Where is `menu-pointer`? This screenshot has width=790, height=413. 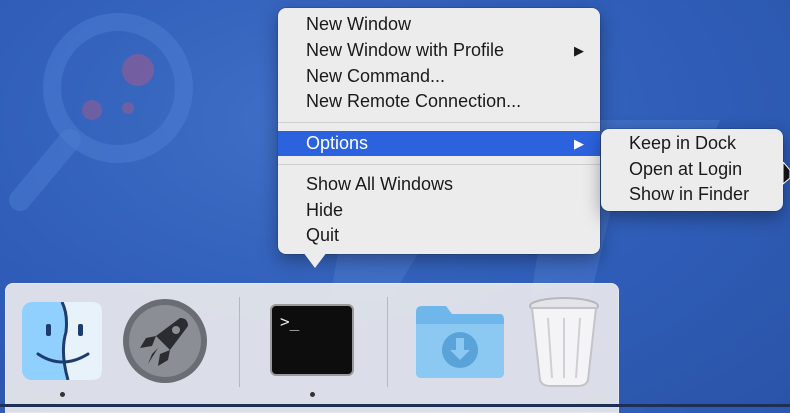 menu-pointer is located at coordinates (315, 260).